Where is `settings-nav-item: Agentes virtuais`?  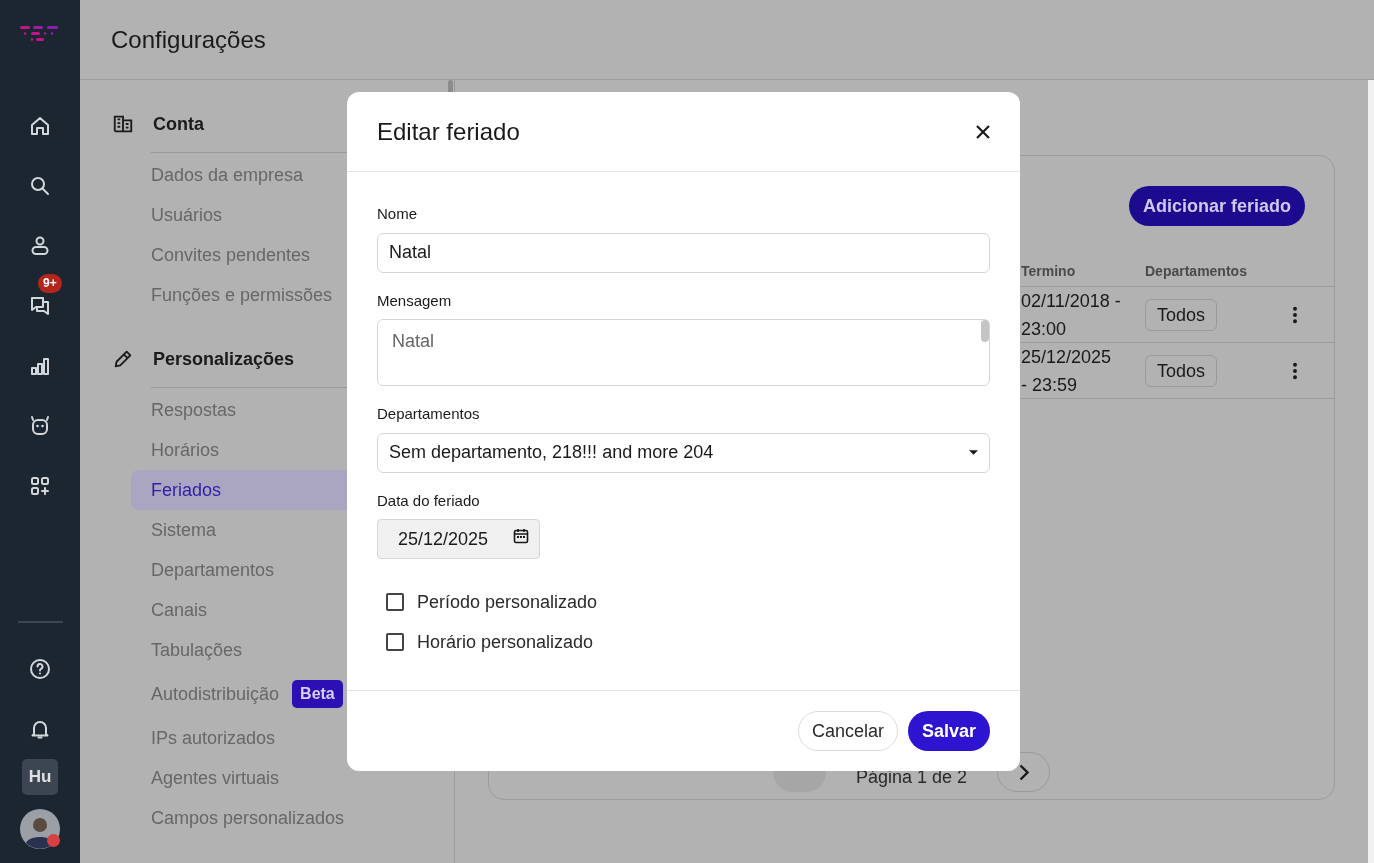 settings-nav-item: Agentes virtuais is located at coordinates (292, 778).